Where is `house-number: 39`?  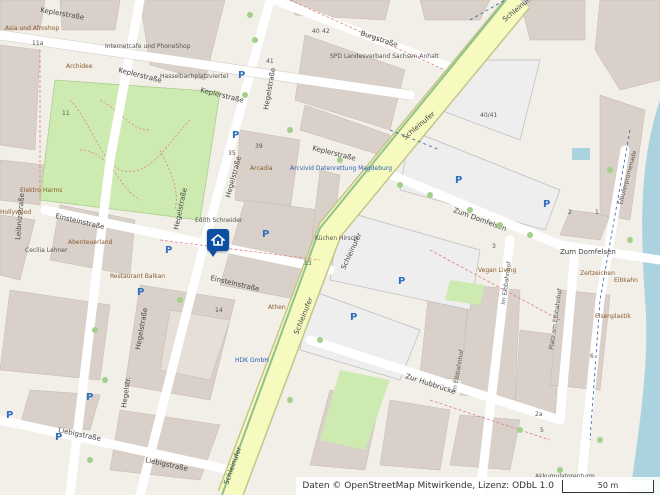 house-number: 39 is located at coordinates (259, 146).